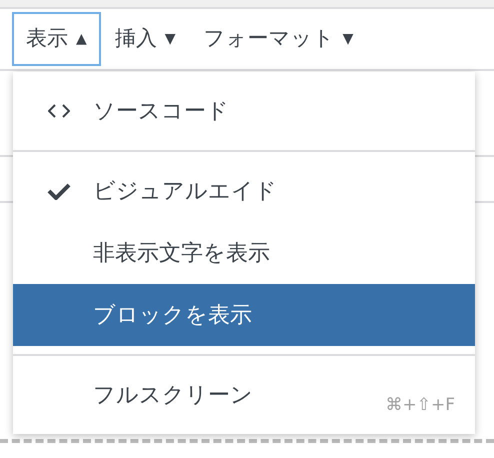 Image resolution: width=494 pixels, height=458 pixels. Describe the element at coordinates (59, 111) in the screenshot. I see `code-icon` at that location.